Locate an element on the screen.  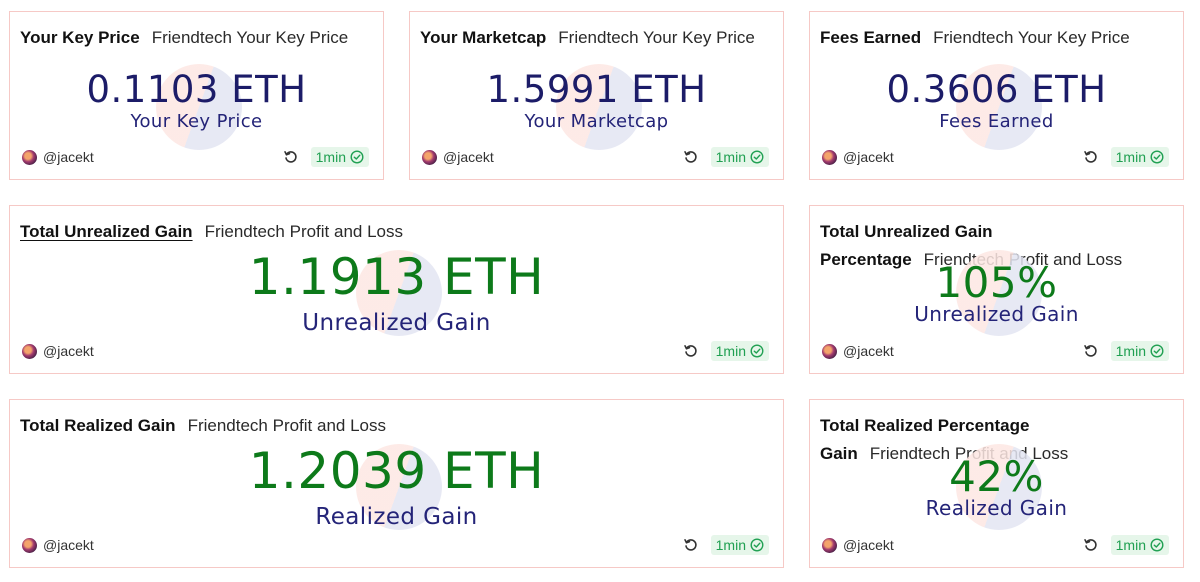
metric-value: 1.1913 ETH is located at coordinates (396, 277).